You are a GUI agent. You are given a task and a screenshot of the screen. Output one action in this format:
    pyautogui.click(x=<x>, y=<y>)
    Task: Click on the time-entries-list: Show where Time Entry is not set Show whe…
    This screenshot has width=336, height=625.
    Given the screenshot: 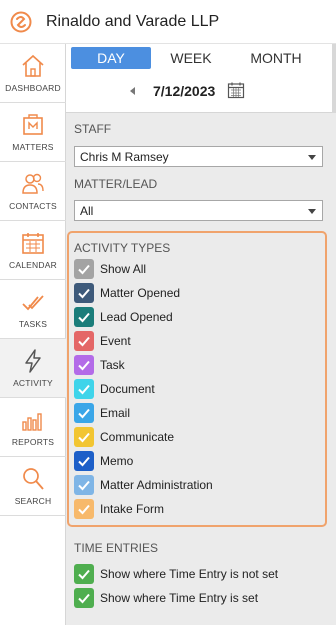 What is the action you would take?
    pyautogui.click(x=176, y=586)
    